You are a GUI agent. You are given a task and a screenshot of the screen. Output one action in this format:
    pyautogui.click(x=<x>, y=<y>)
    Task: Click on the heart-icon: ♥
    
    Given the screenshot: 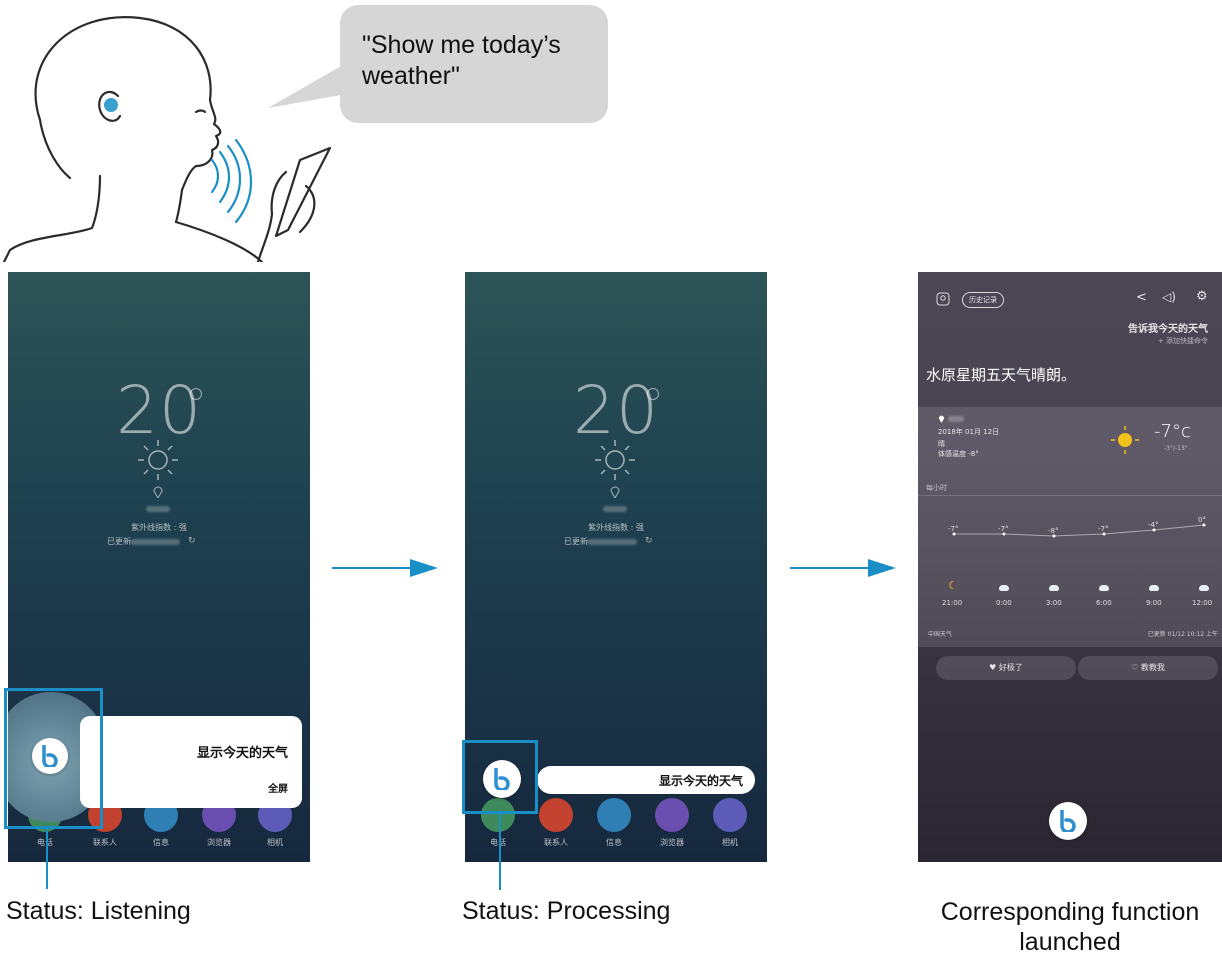 What is the action you would take?
    pyautogui.click(x=993, y=667)
    